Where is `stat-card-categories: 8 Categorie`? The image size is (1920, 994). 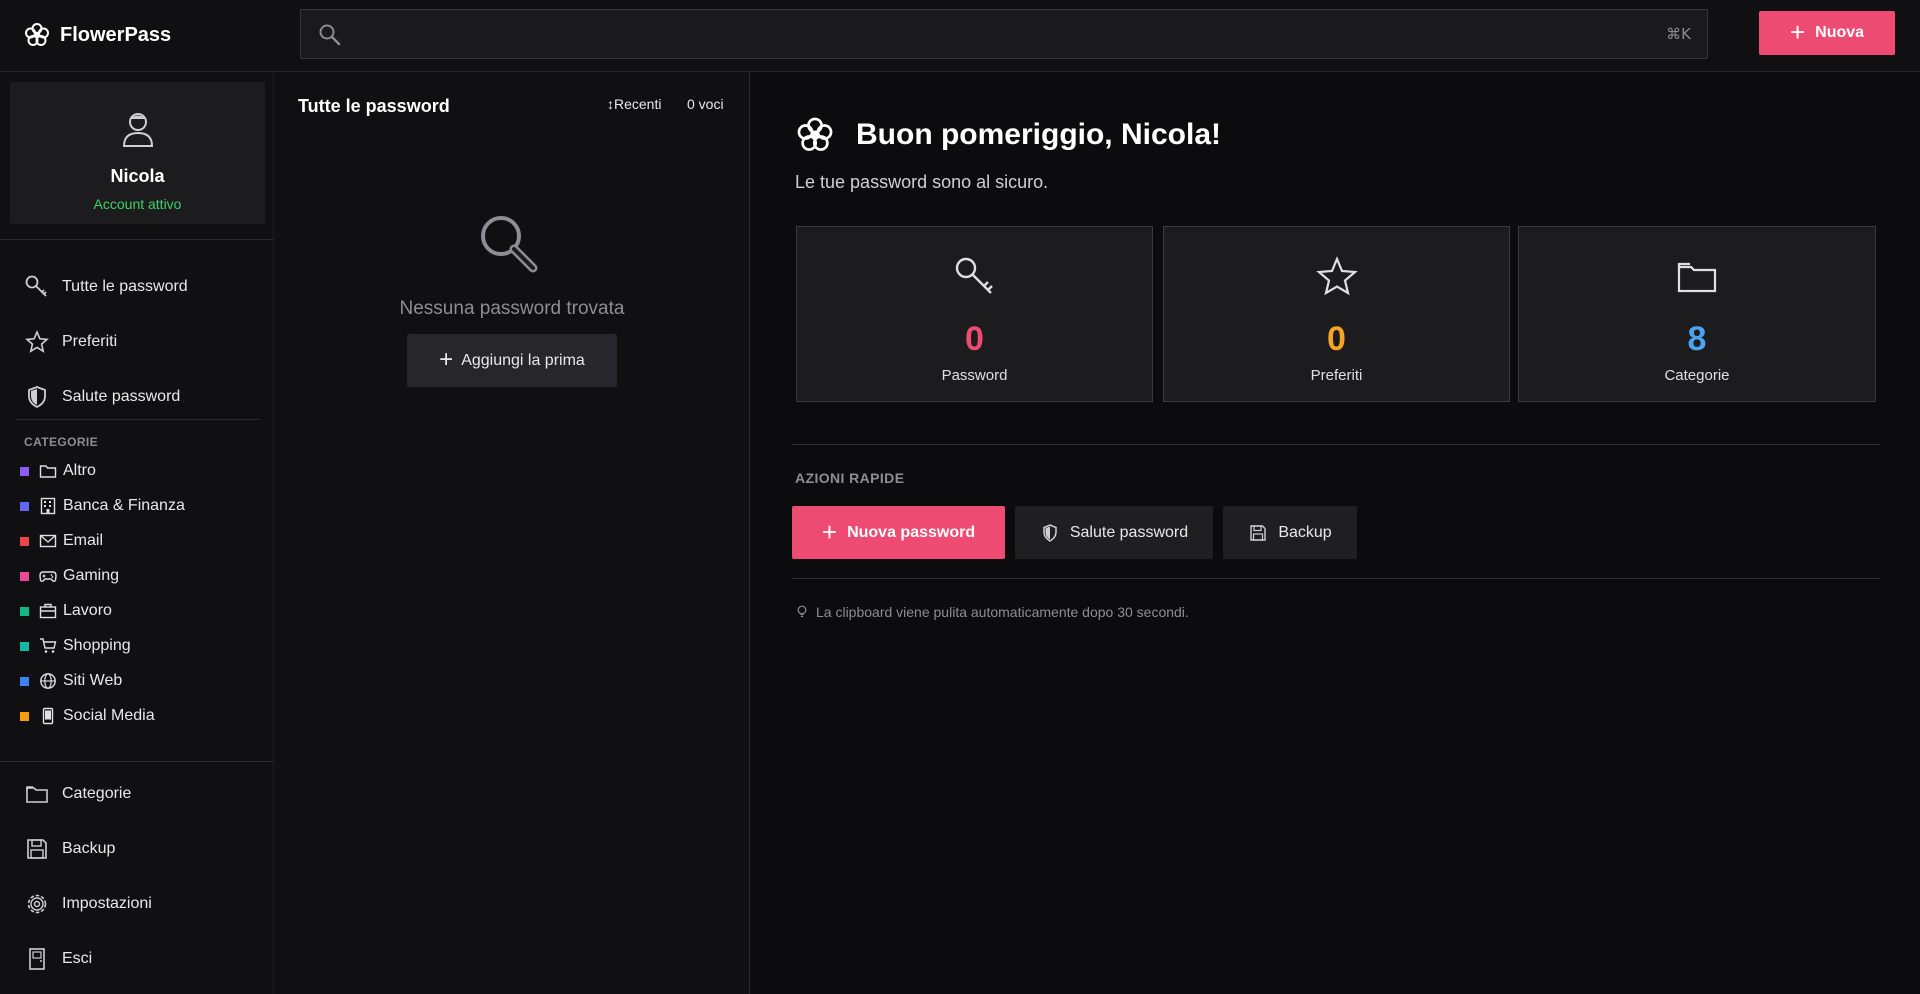
stat-card-categories: 8 Categorie is located at coordinates (1697, 314).